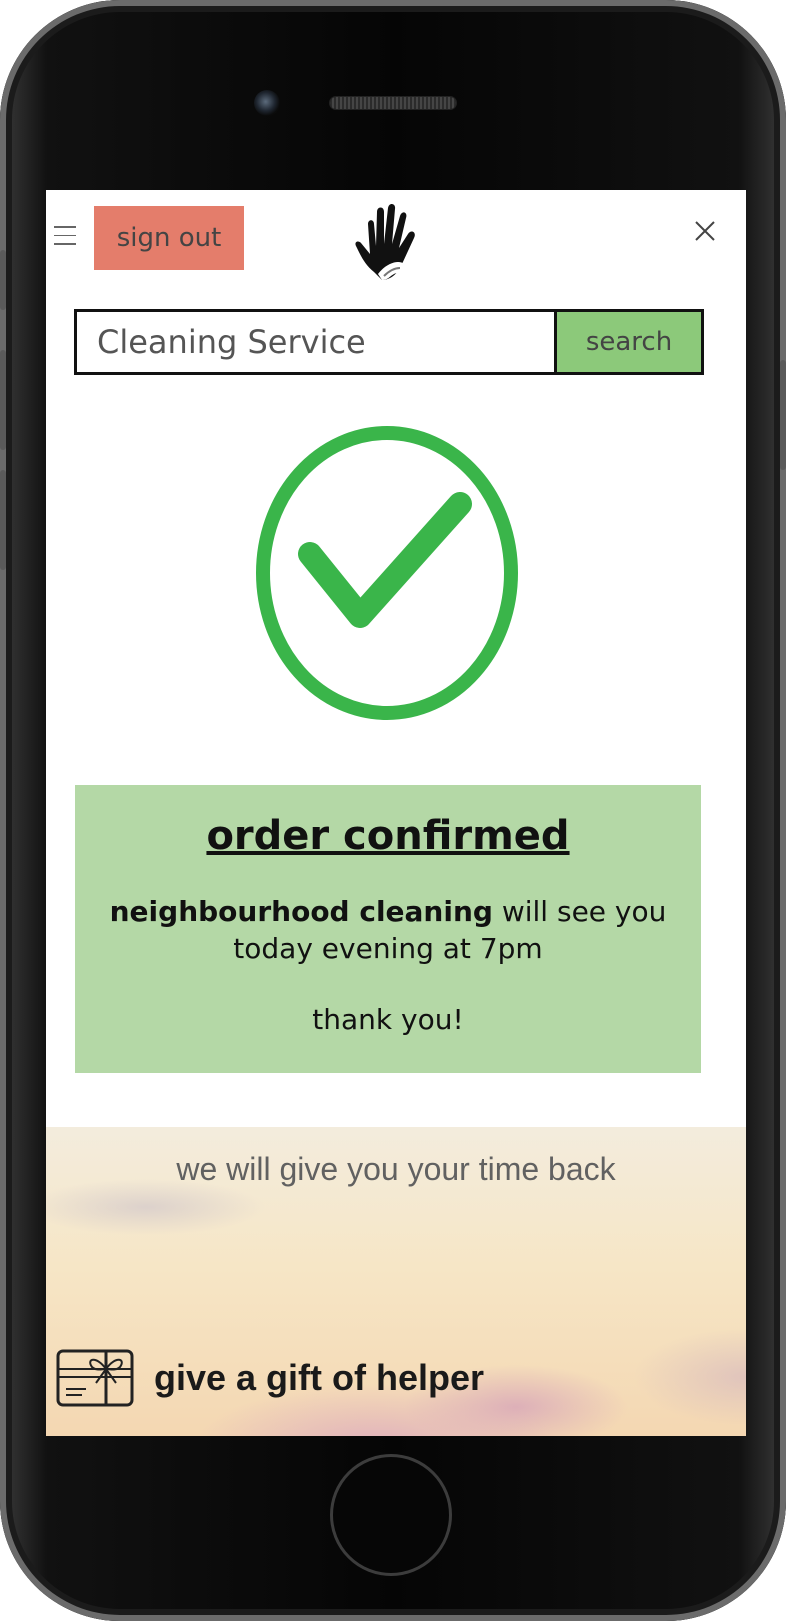 The width and height of the screenshot is (786, 1621). Describe the element at coordinates (169, 238) in the screenshot. I see `sign-out-button: sign out` at that location.